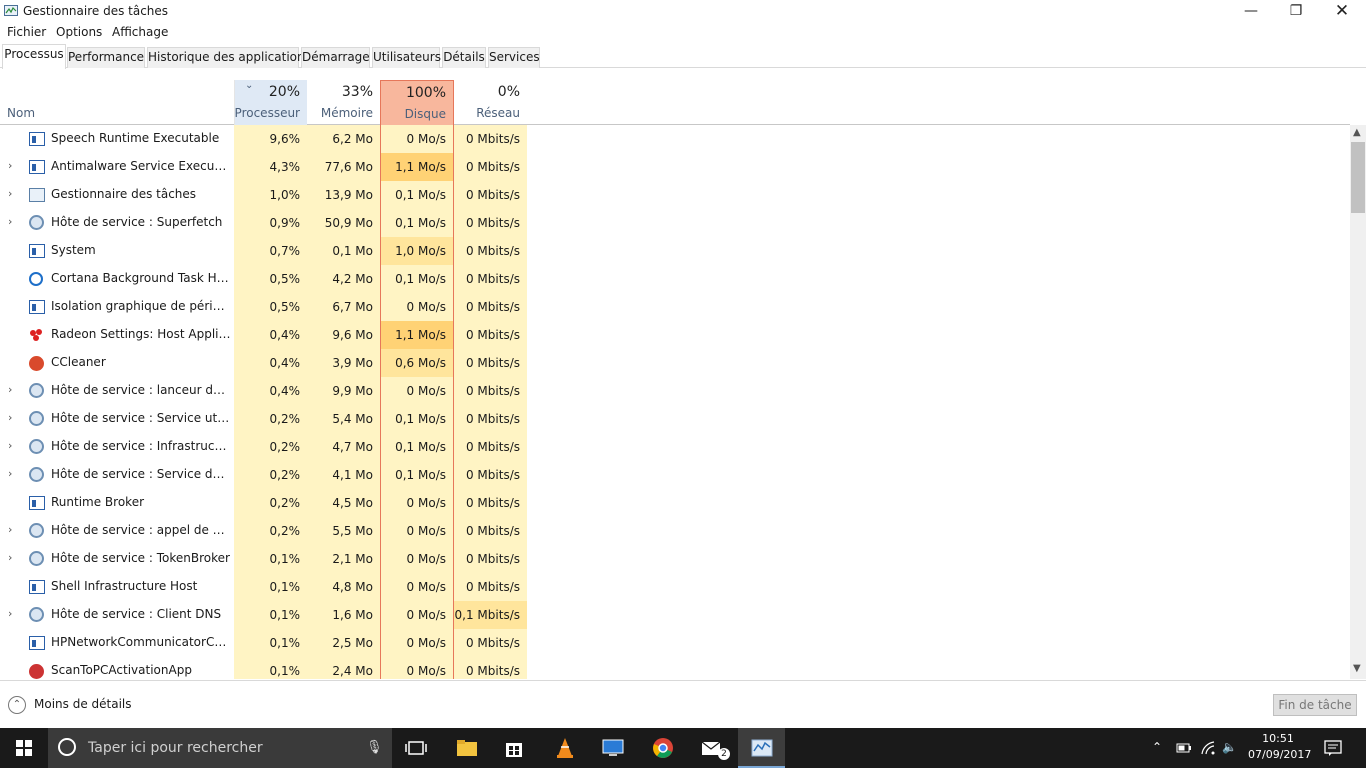 The width and height of the screenshot is (1366, 768). What do you see at coordinates (1157, 747) in the screenshot?
I see `chevron-up-tray-icon: ⌃` at bounding box center [1157, 747].